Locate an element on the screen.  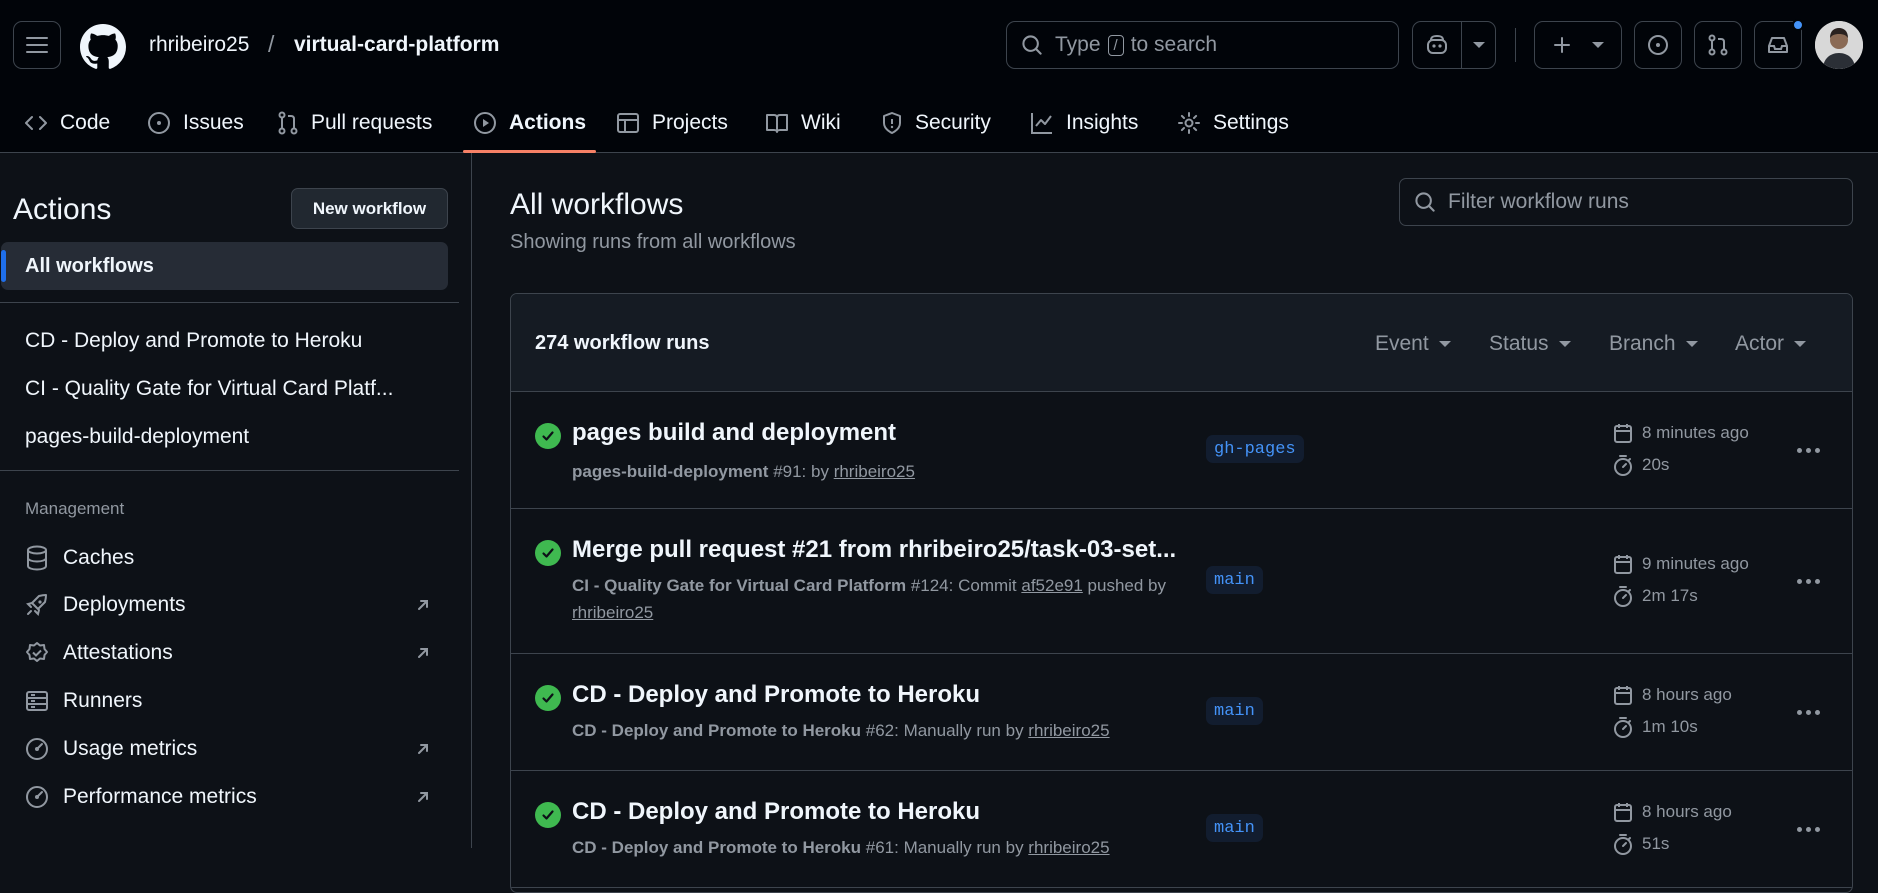
book-icon is located at coordinates (777, 123).